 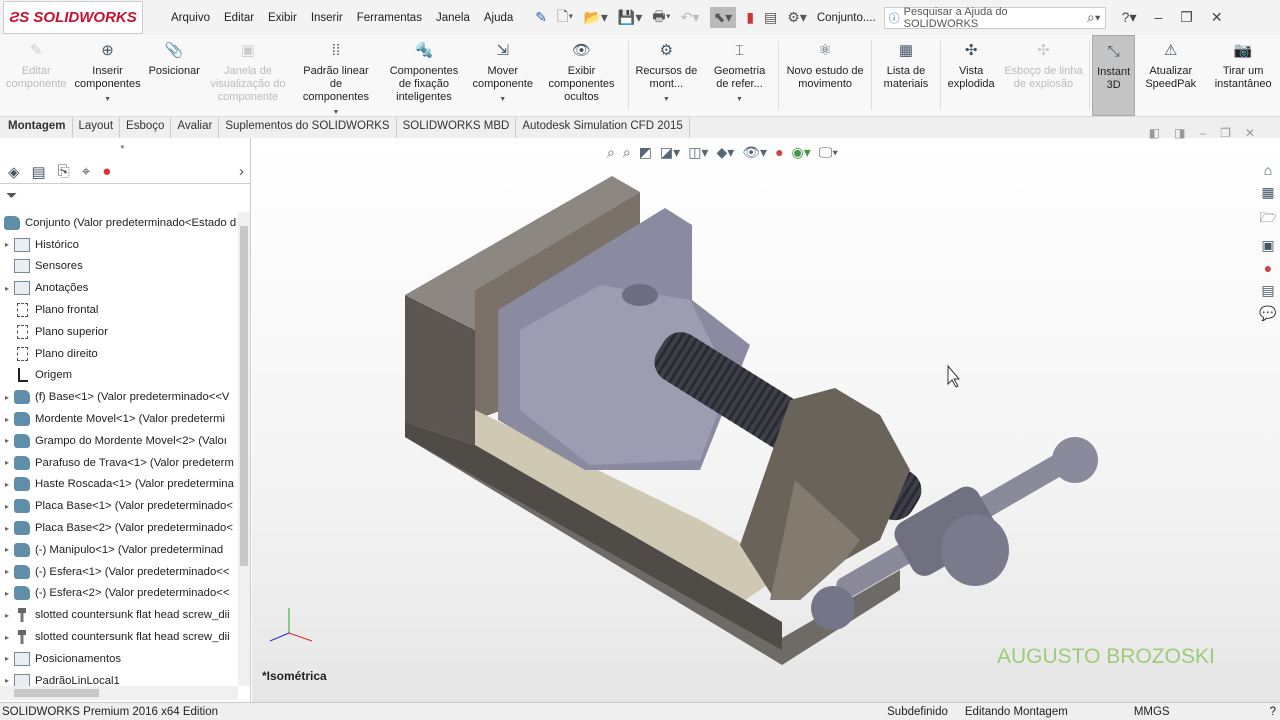 What do you see at coordinates (119, 678) in the screenshot?
I see `tree-item: ▸ PadrãoLinLocal1` at bounding box center [119, 678].